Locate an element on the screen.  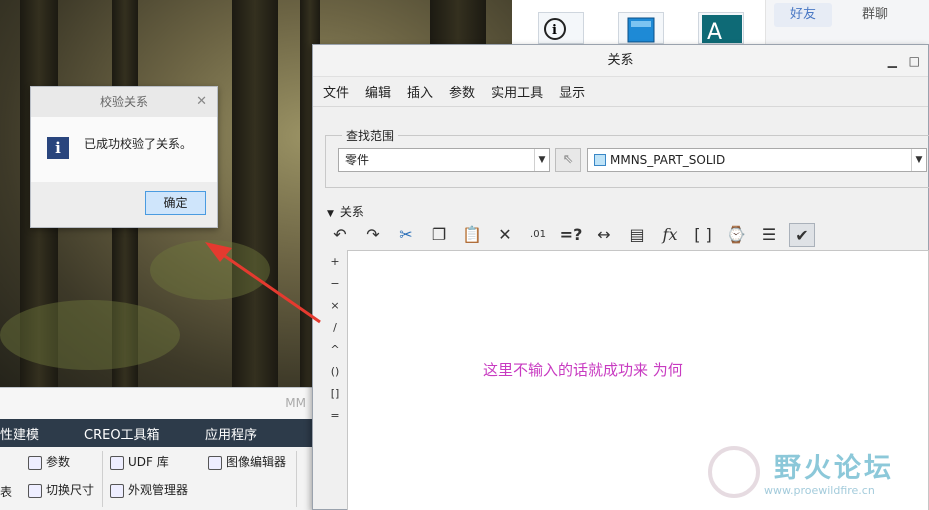
tab-creo-toolbox: CREO工具箱 is located at coordinates (144, 433).